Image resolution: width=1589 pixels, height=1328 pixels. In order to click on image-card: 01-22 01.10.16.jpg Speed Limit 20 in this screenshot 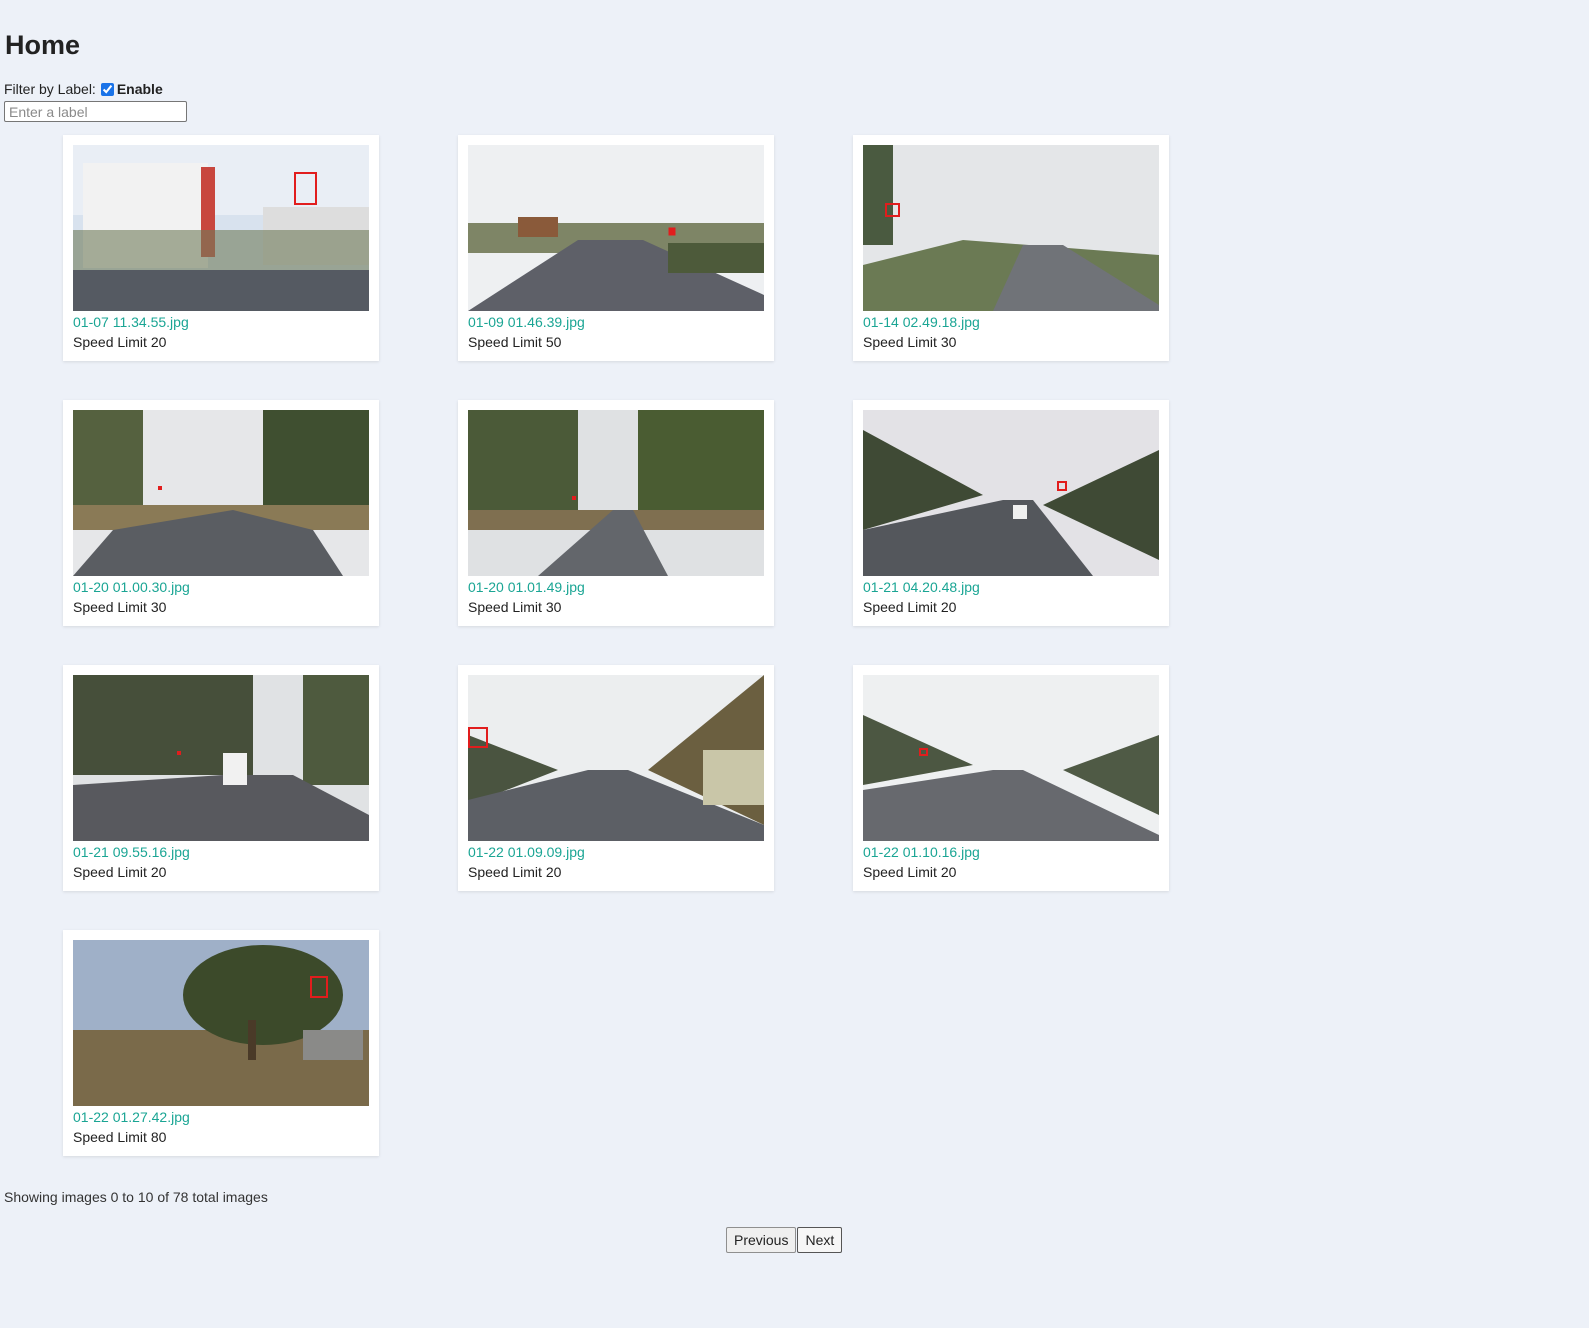, I will do `click(1011, 778)`.